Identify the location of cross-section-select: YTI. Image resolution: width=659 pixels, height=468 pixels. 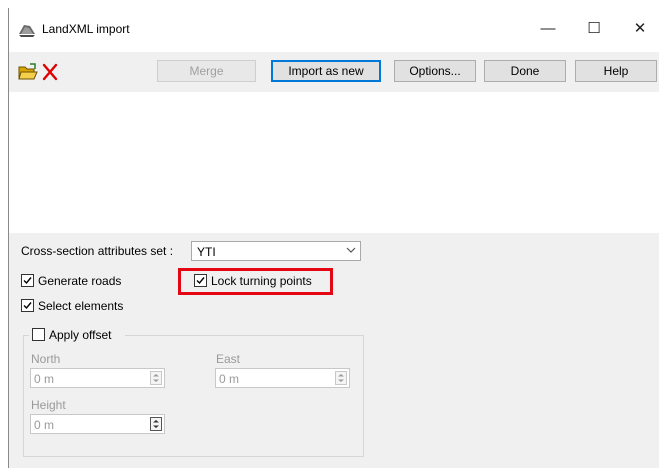
(276, 251).